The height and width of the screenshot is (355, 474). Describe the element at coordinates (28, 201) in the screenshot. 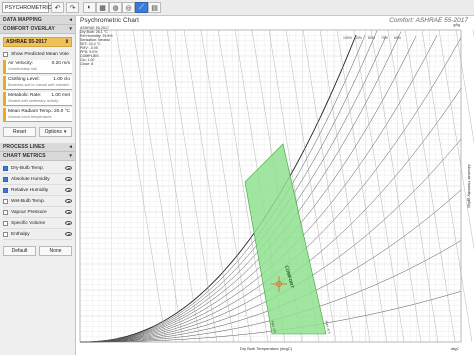

I see `metric-label: Wet-Bulb Temp.` at that location.